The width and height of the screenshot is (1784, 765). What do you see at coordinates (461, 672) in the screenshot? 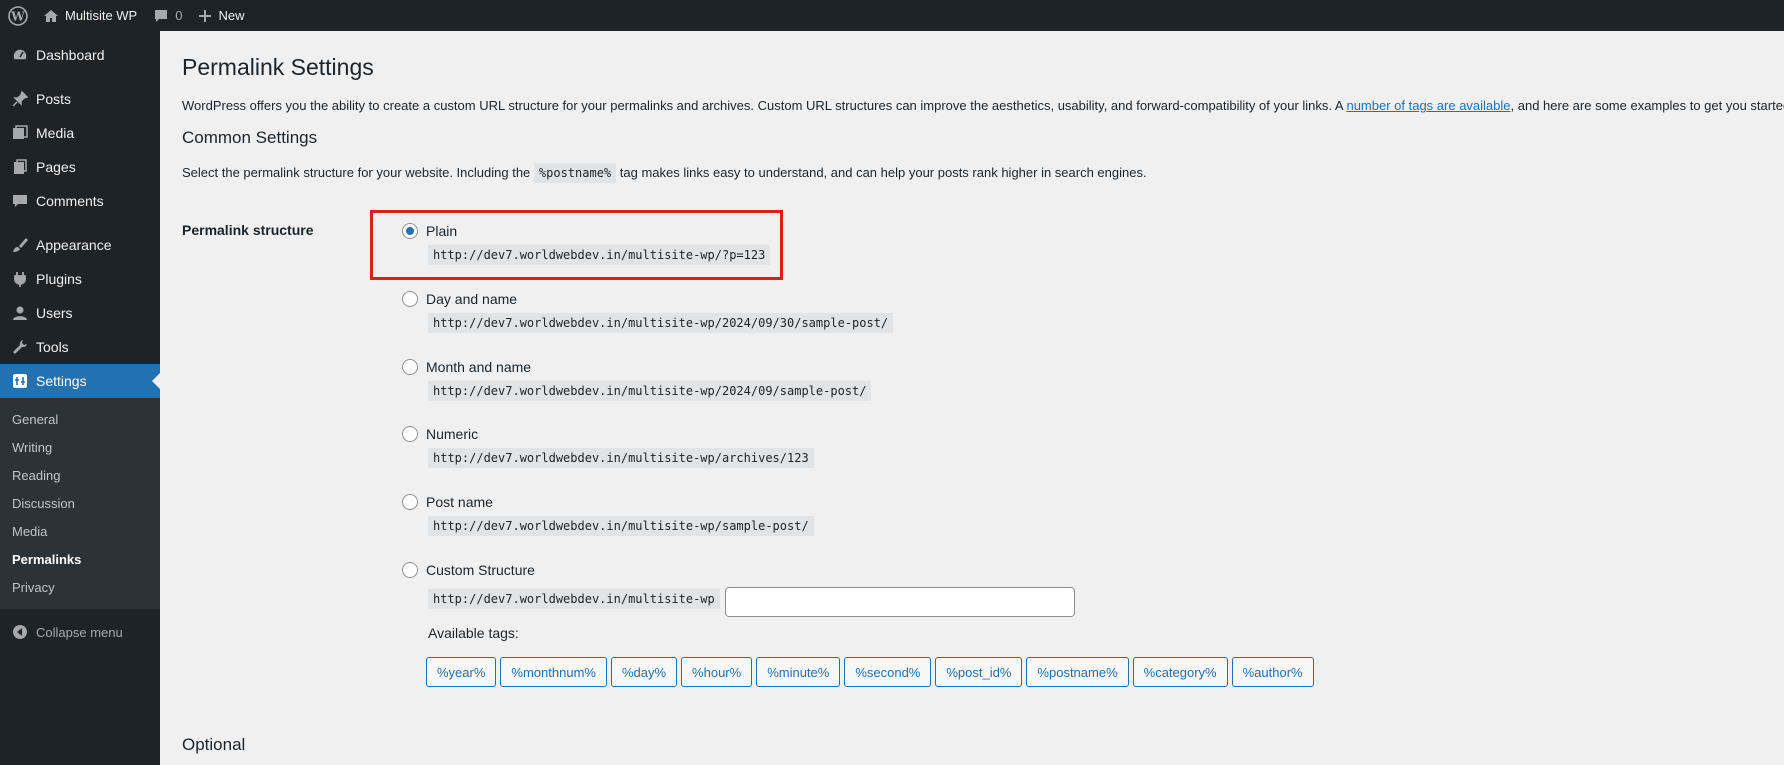
I see `tag-year-button: %year%` at bounding box center [461, 672].